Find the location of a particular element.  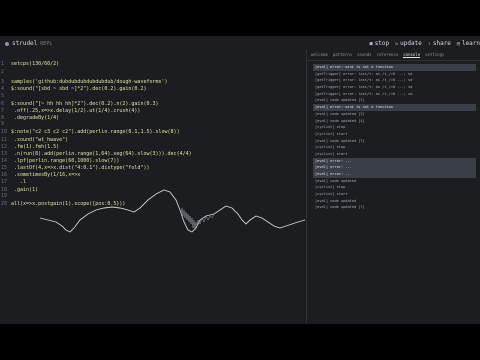

line-number: 1 is located at coordinates (3, 64).